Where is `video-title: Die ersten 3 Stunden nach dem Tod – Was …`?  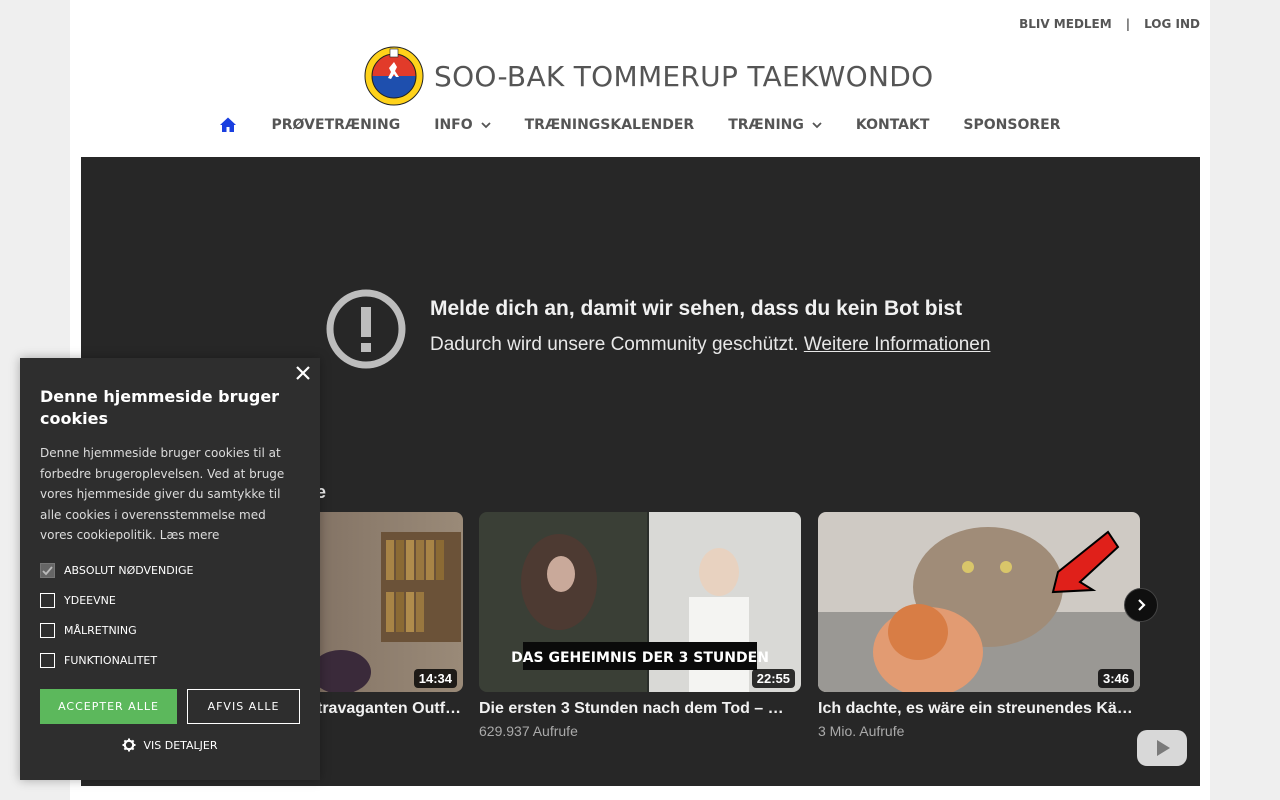 video-title: Die ersten 3 Stunden nach dem Tod – Was … is located at coordinates (637, 709).